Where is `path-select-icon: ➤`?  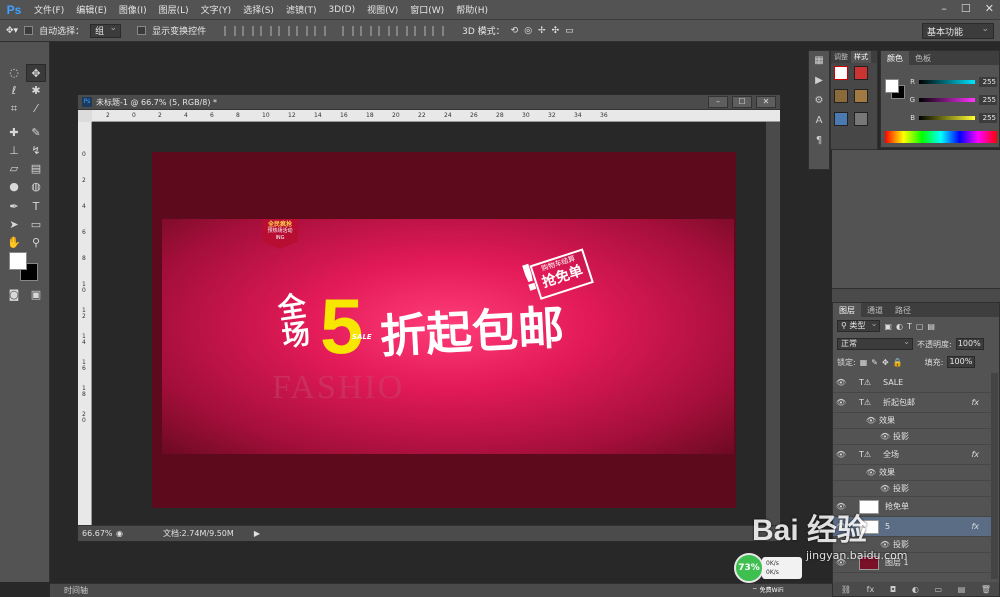 path-select-icon: ➤ is located at coordinates (14, 225).